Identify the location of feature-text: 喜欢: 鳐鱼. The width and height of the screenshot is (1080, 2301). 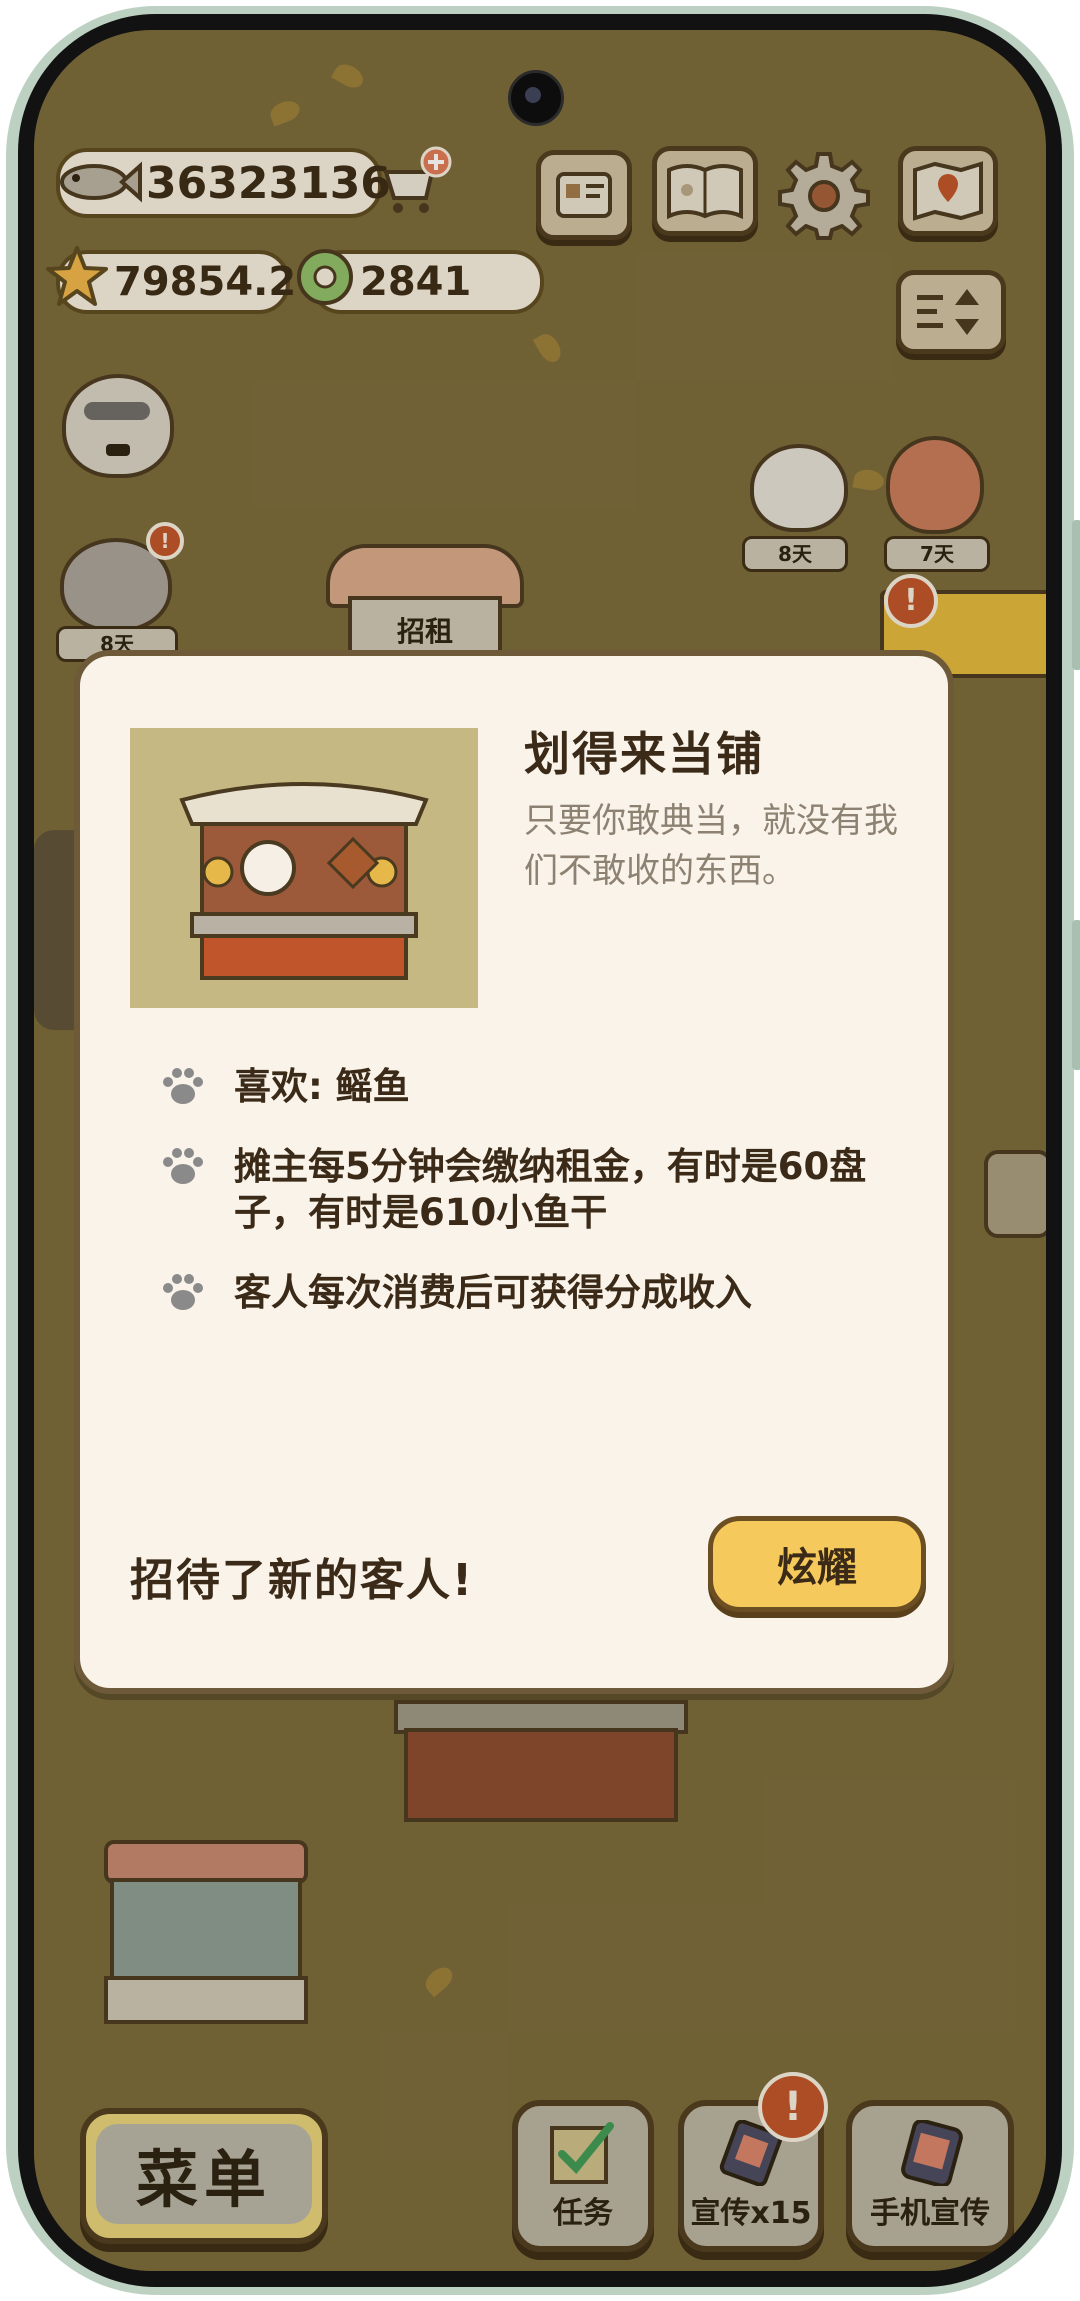
(322, 1086).